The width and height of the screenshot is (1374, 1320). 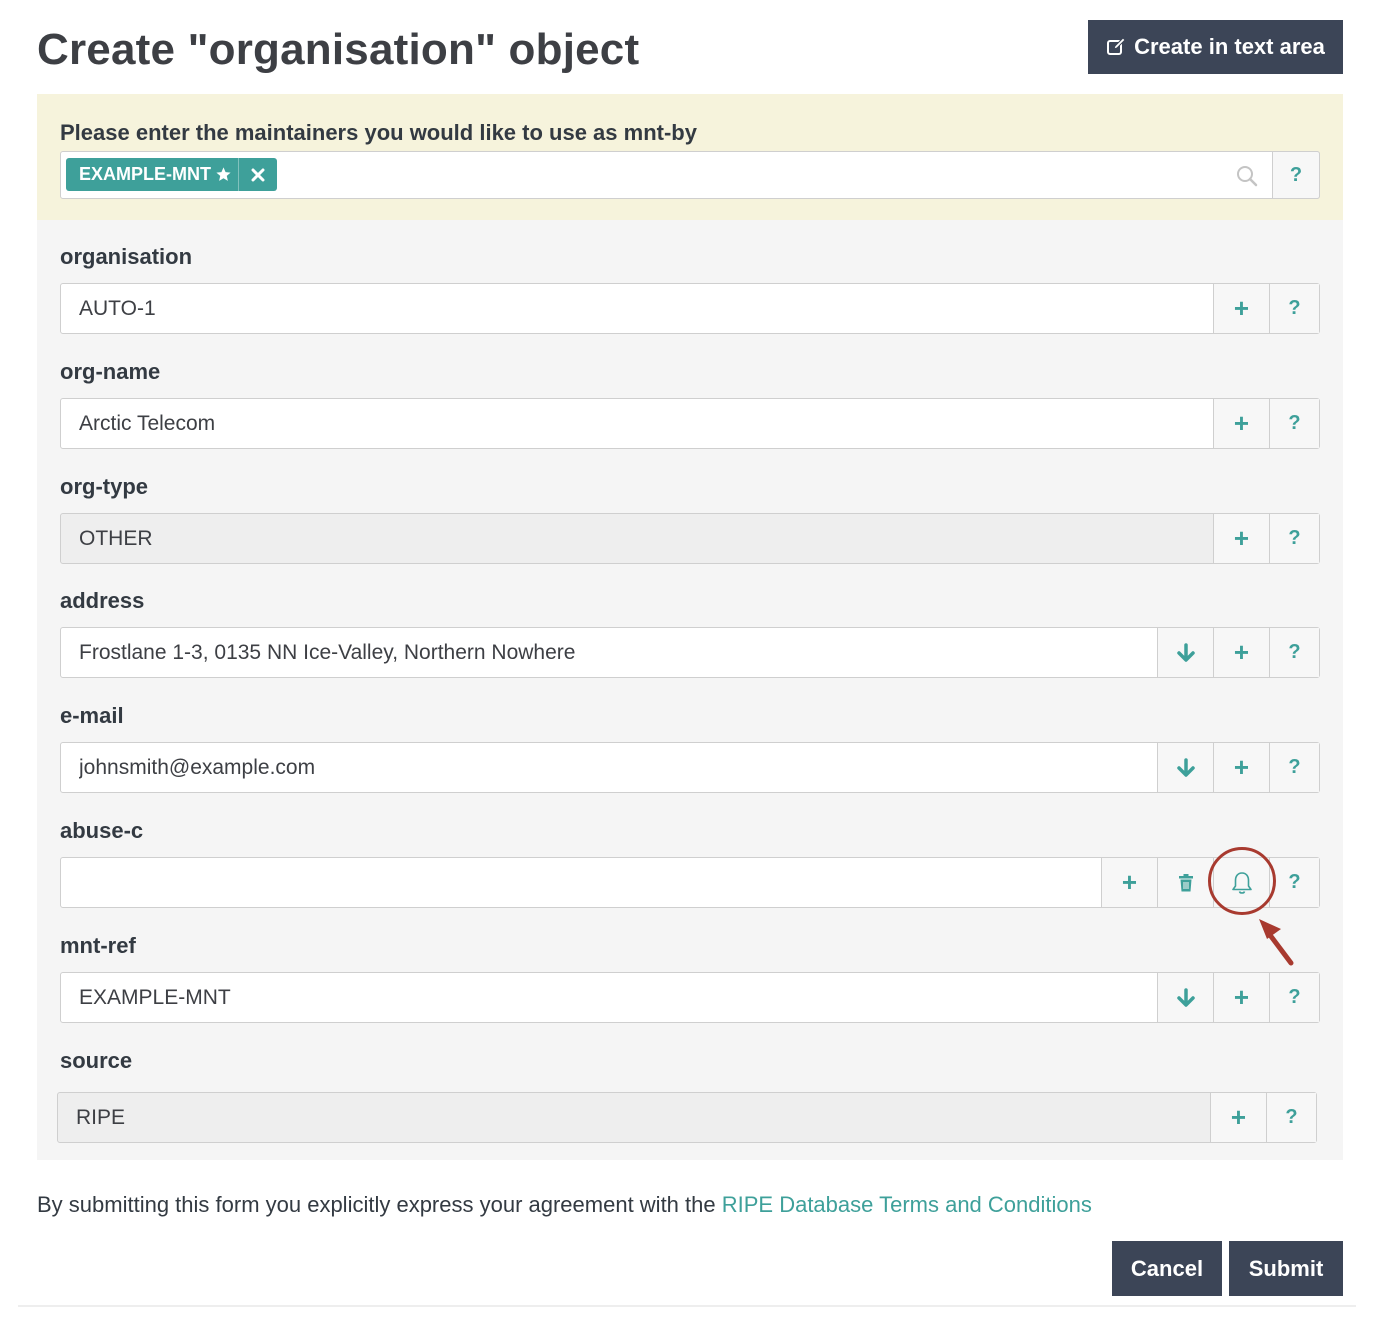 I want to click on search-icon, so click(x=1247, y=176).